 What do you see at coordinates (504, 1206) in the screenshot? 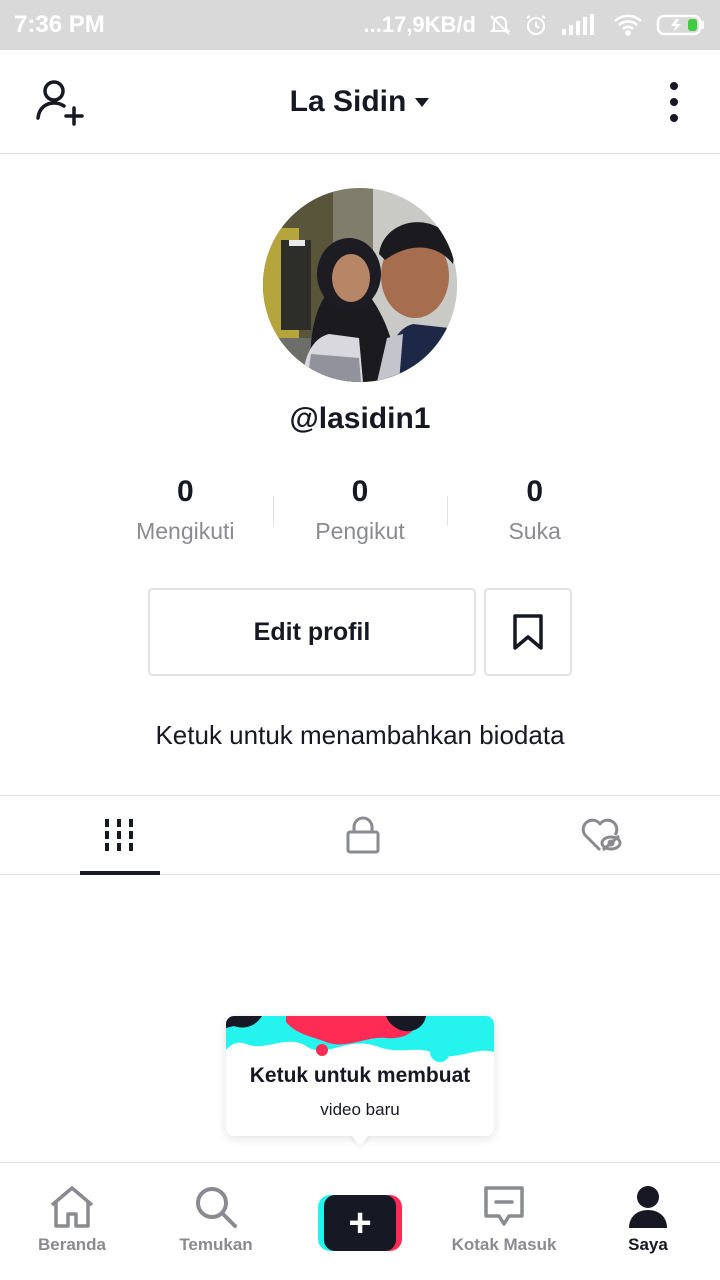
I see `inbox-icon` at bounding box center [504, 1206].